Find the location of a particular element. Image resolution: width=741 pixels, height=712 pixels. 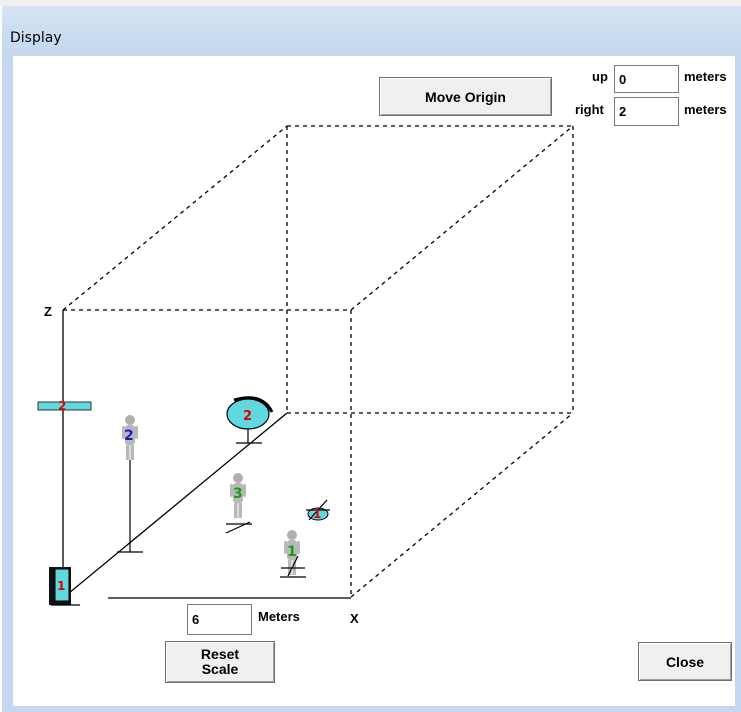

move-origin-label: Move Origin is located at coordinates (465, 96).